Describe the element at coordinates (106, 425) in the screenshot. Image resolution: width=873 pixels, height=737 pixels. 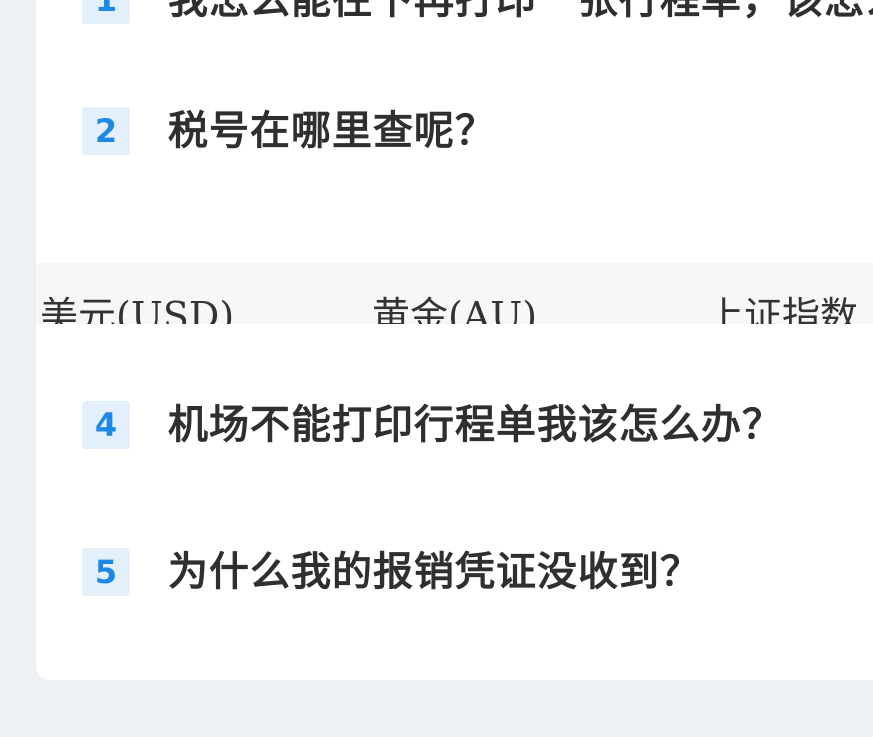
I see `faq-number-badge: 4` at that location.